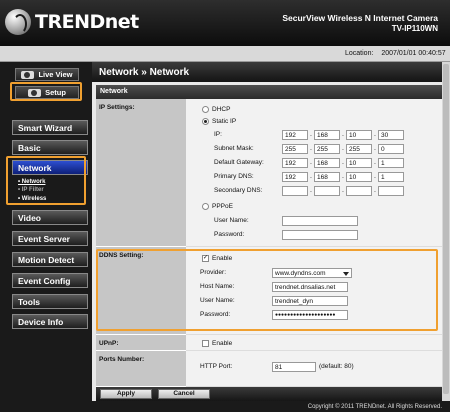  I want to click on ddns-enable-label: Enable, so click(222, 258).